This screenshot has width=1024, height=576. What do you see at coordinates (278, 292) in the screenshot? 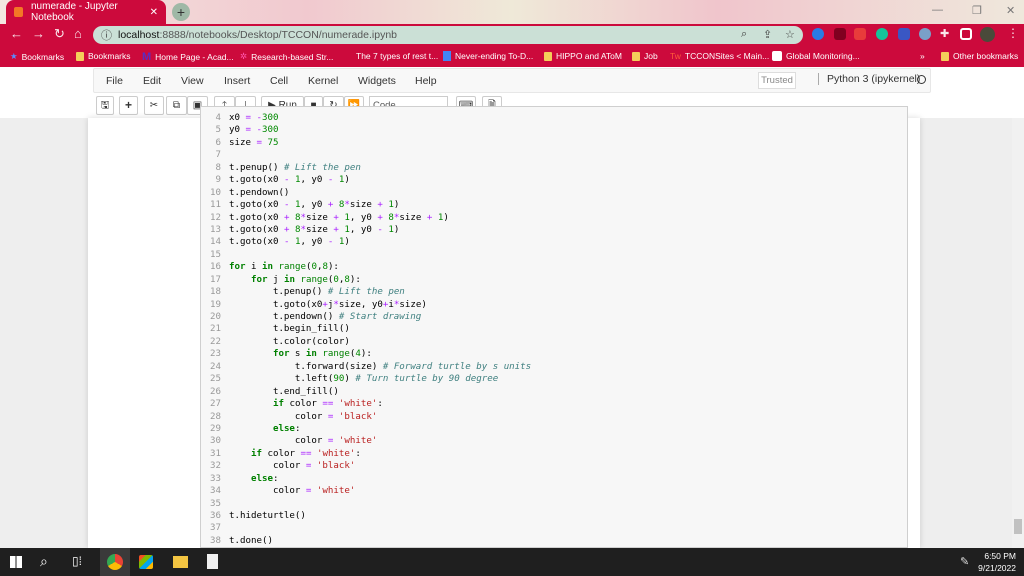
I see `code-token: t.penup()` at bounding box center [278, 292].